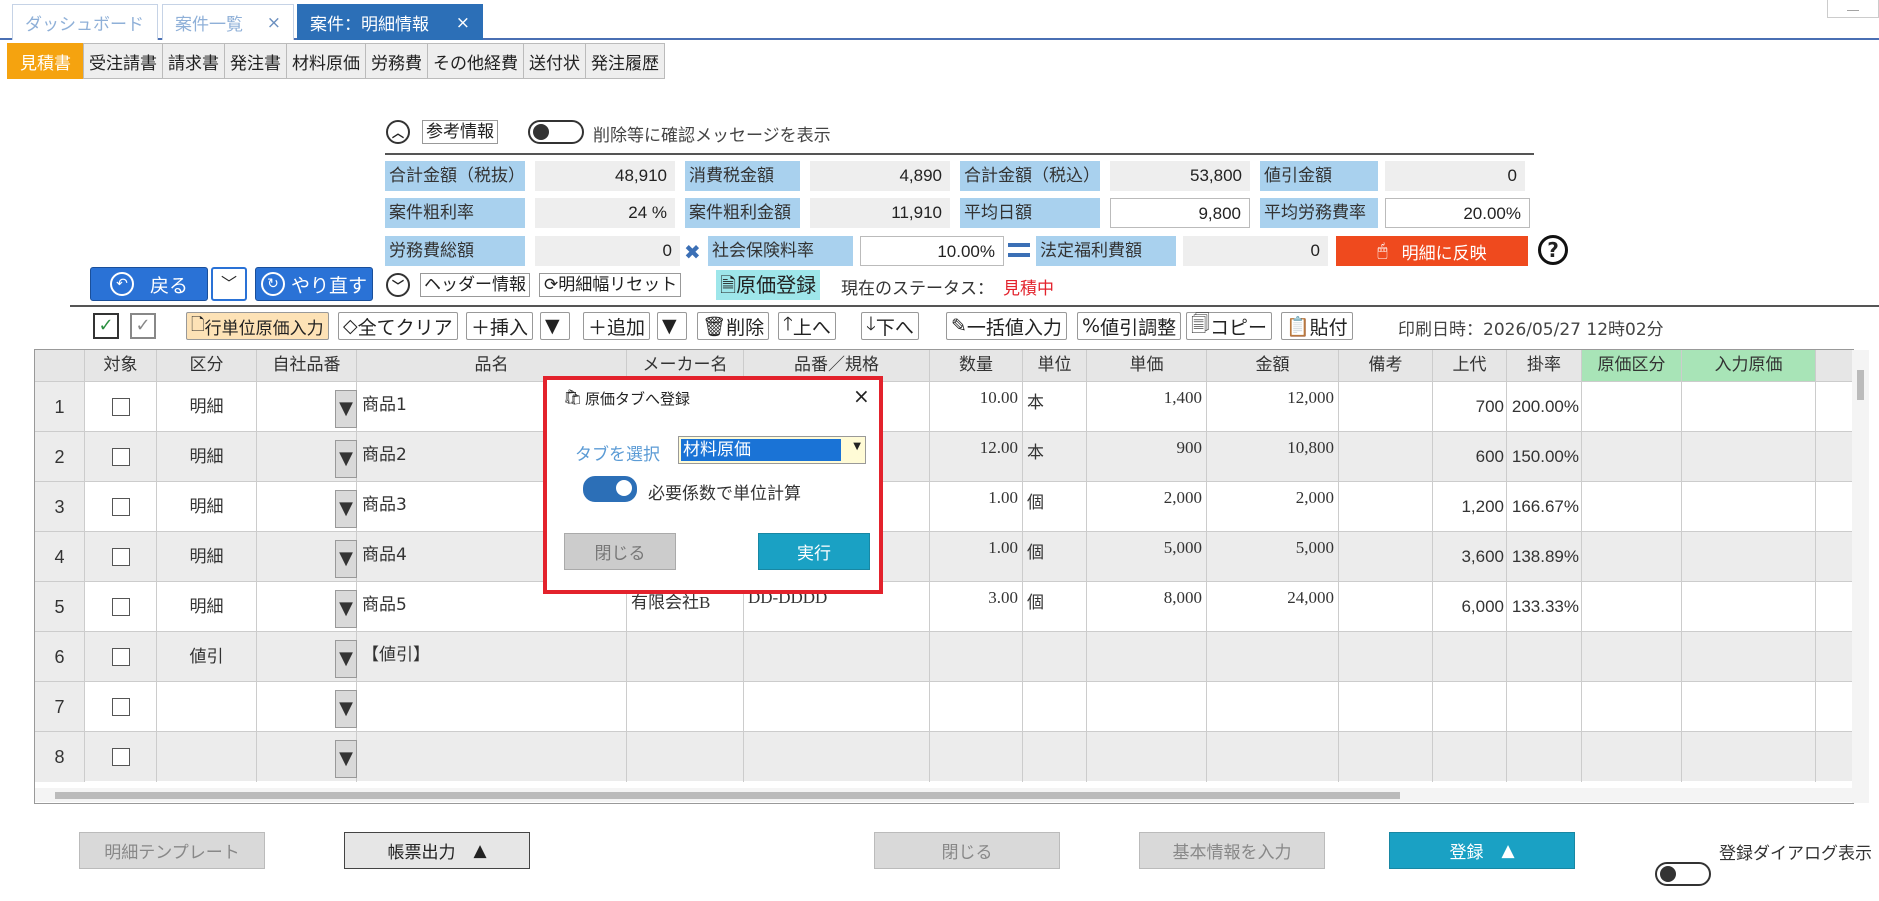 The image size is (1879, 901). What do you see at coordinates (932, 251) in the screenshot?
I see `input-social-insurance-rate: 10.00%` at bounding box center [932, 251].